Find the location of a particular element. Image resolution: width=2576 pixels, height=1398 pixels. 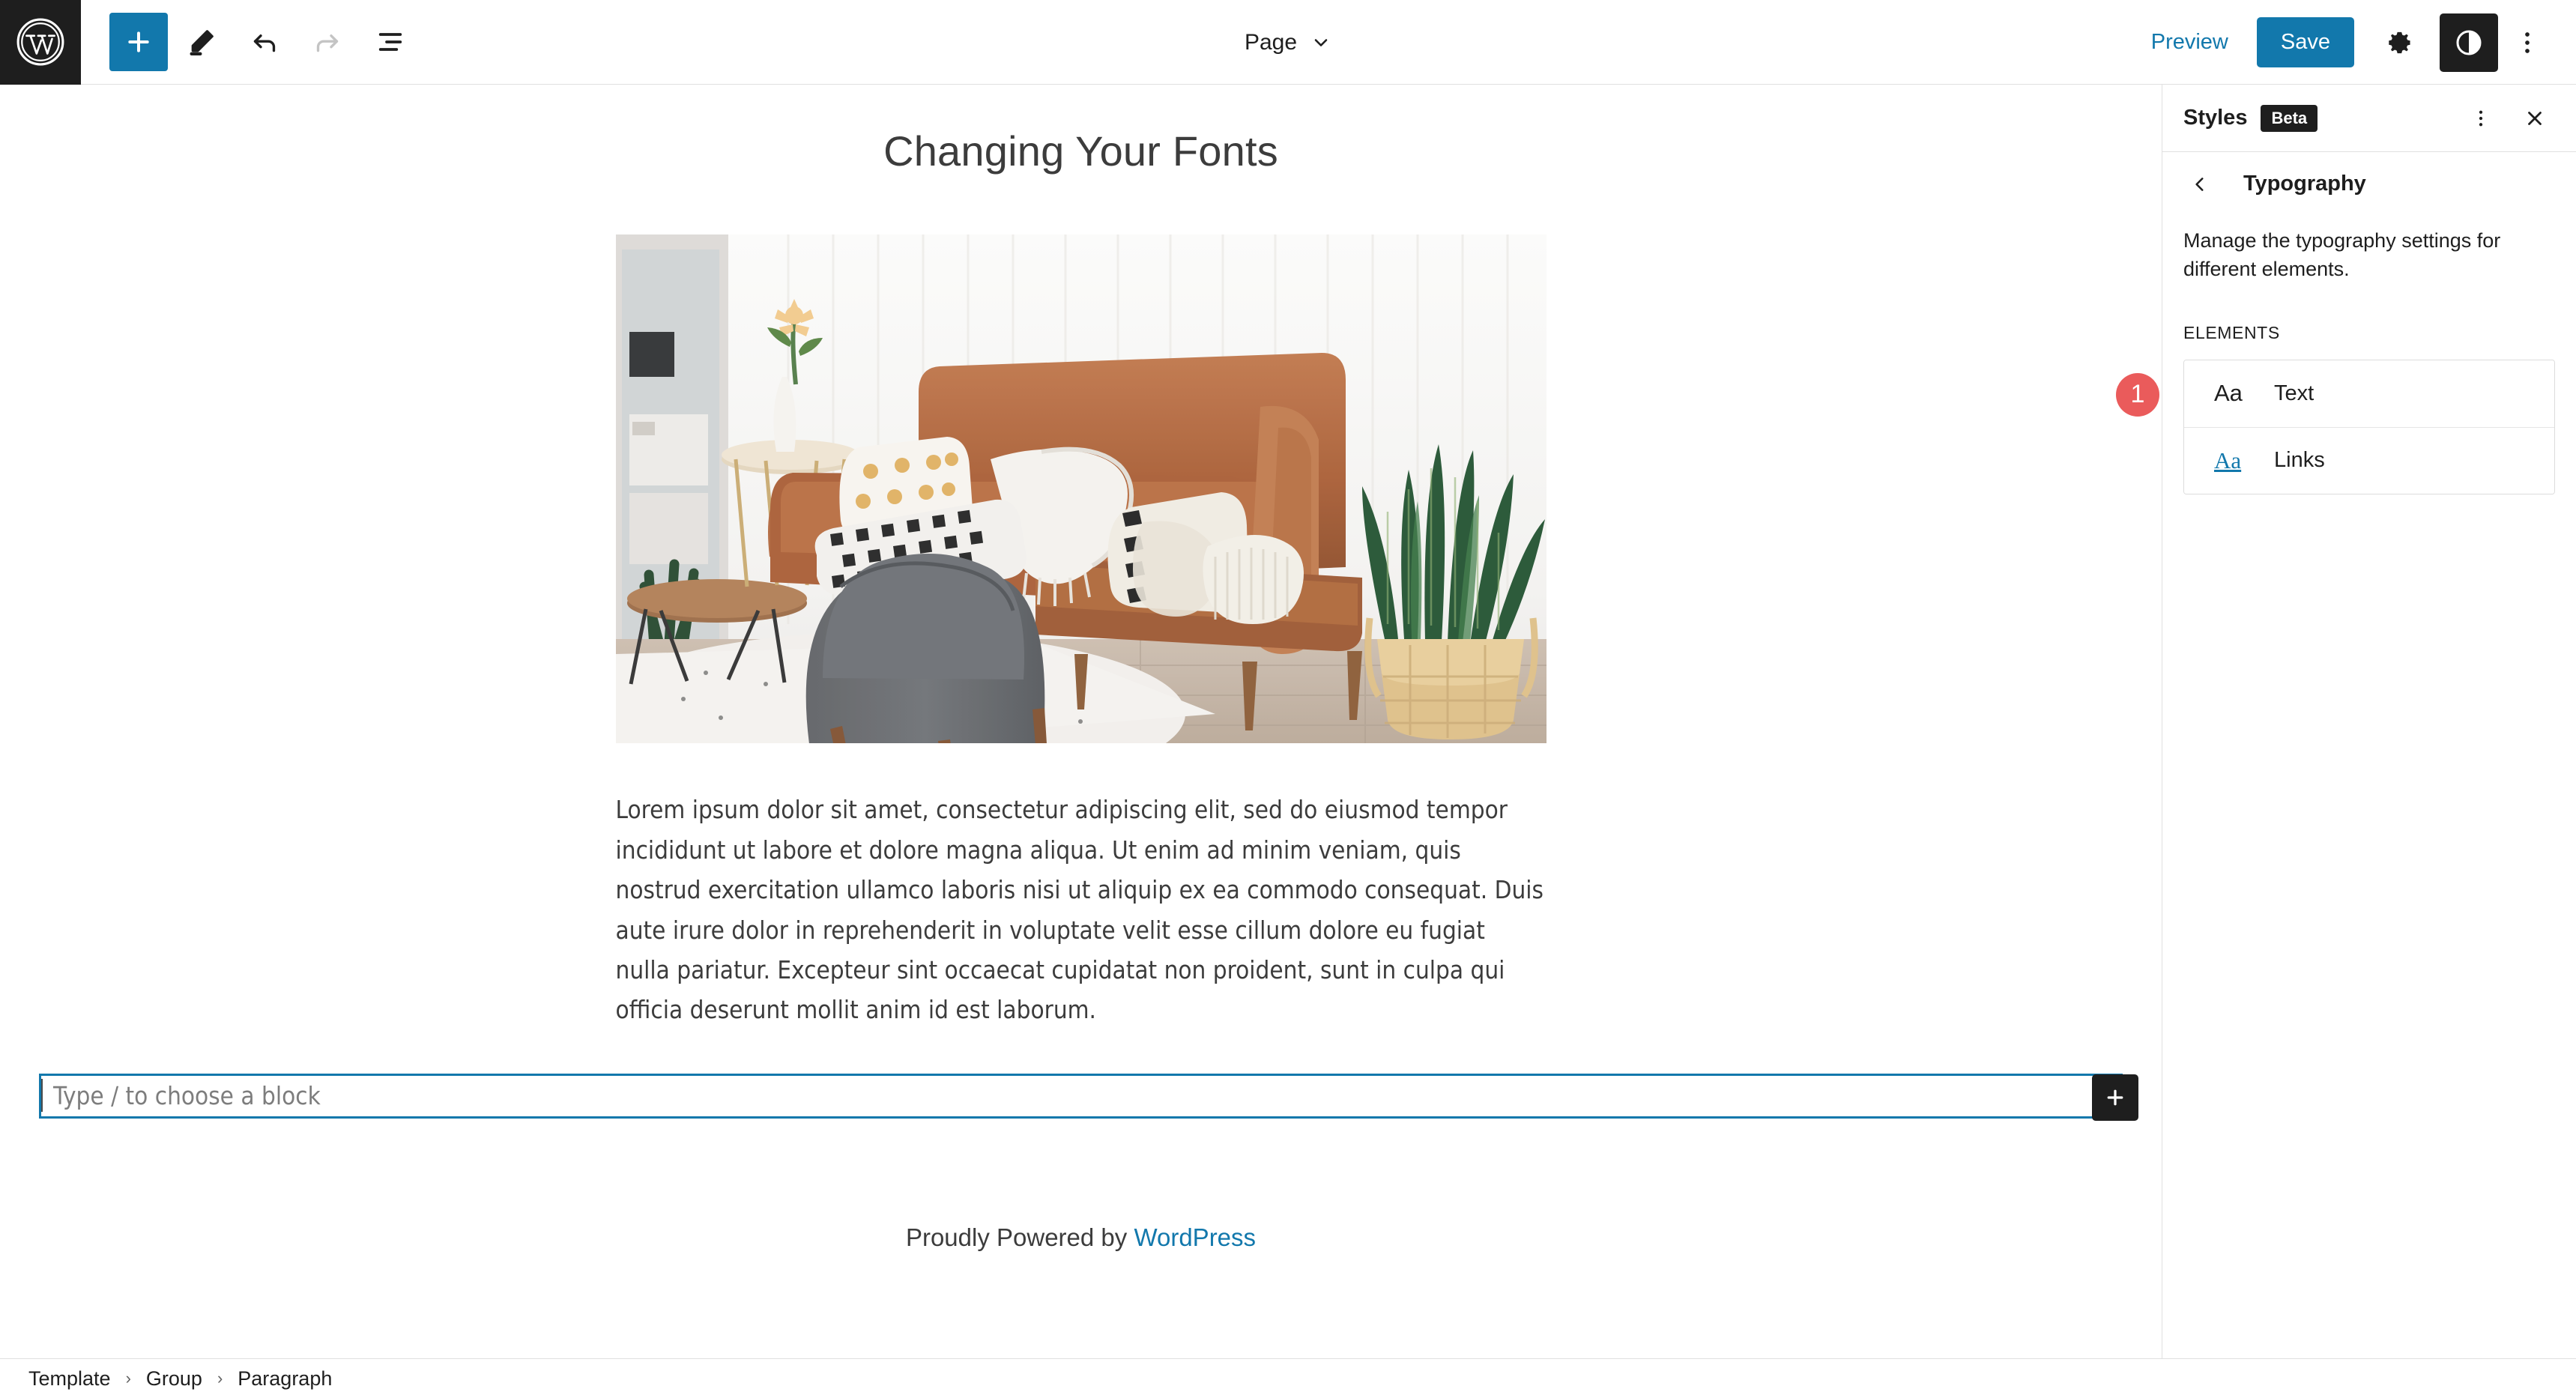

site-footer: Proudly Powered by WordPress is located at coordinates (1081, 1237).